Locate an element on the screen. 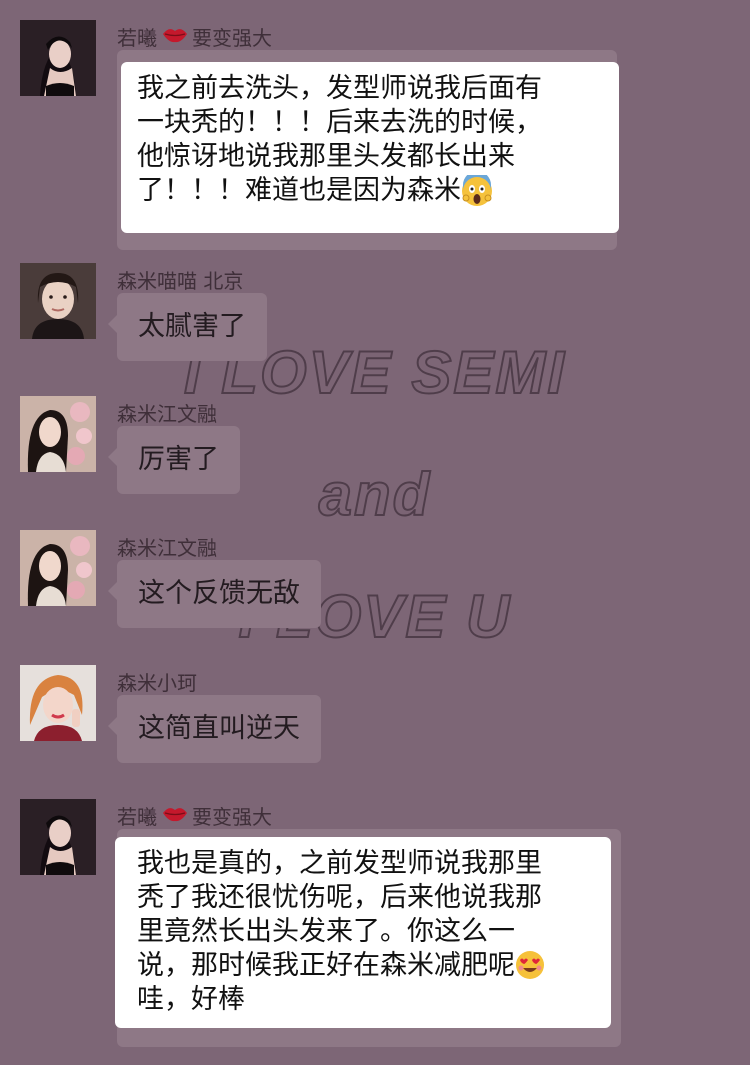  message-line: 说，那时候我正好在森米减肥呢 is located at coordinates (326, 965).